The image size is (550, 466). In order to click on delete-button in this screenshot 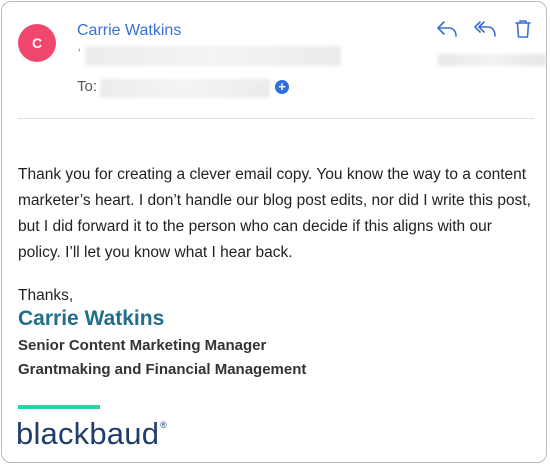, I will do `click(523, 29)`.